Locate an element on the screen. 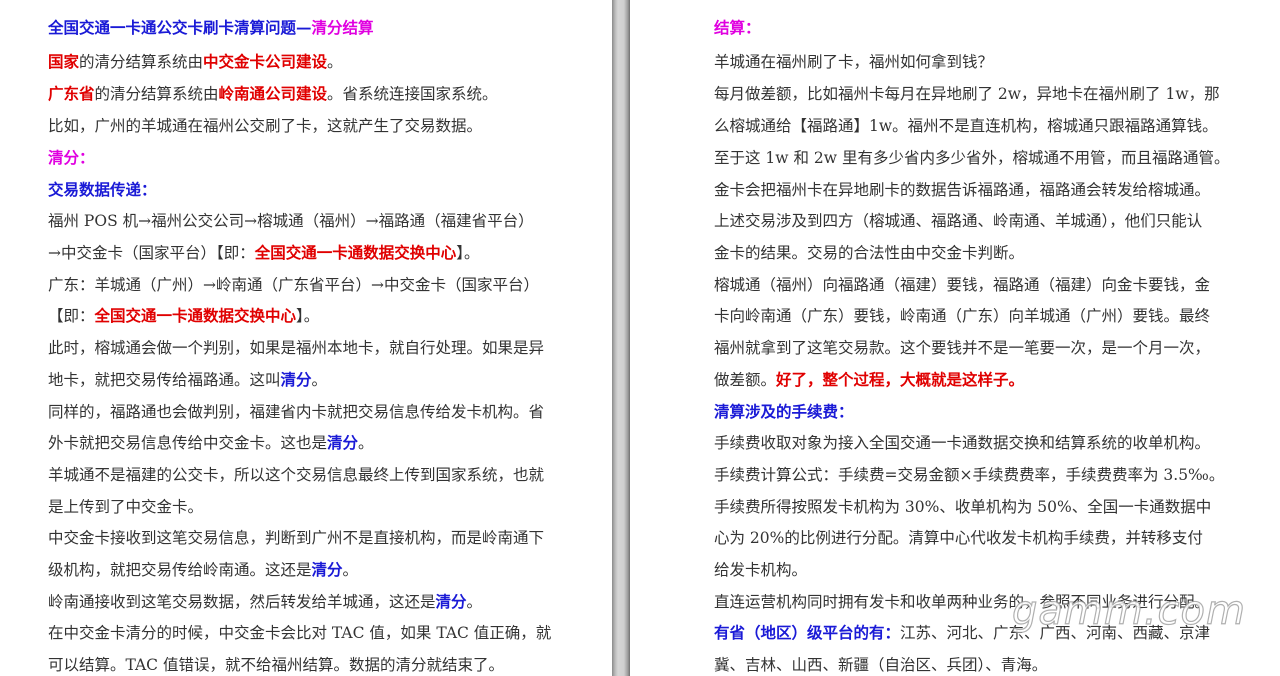 Image resolution: width=1280 pixels, height=676 pixels. doc-line-r4: 么榕城通给【福路通】1w。福州不是直连机构，榕城通只跟福路通算钱。 is located at coordinates (966, 126).